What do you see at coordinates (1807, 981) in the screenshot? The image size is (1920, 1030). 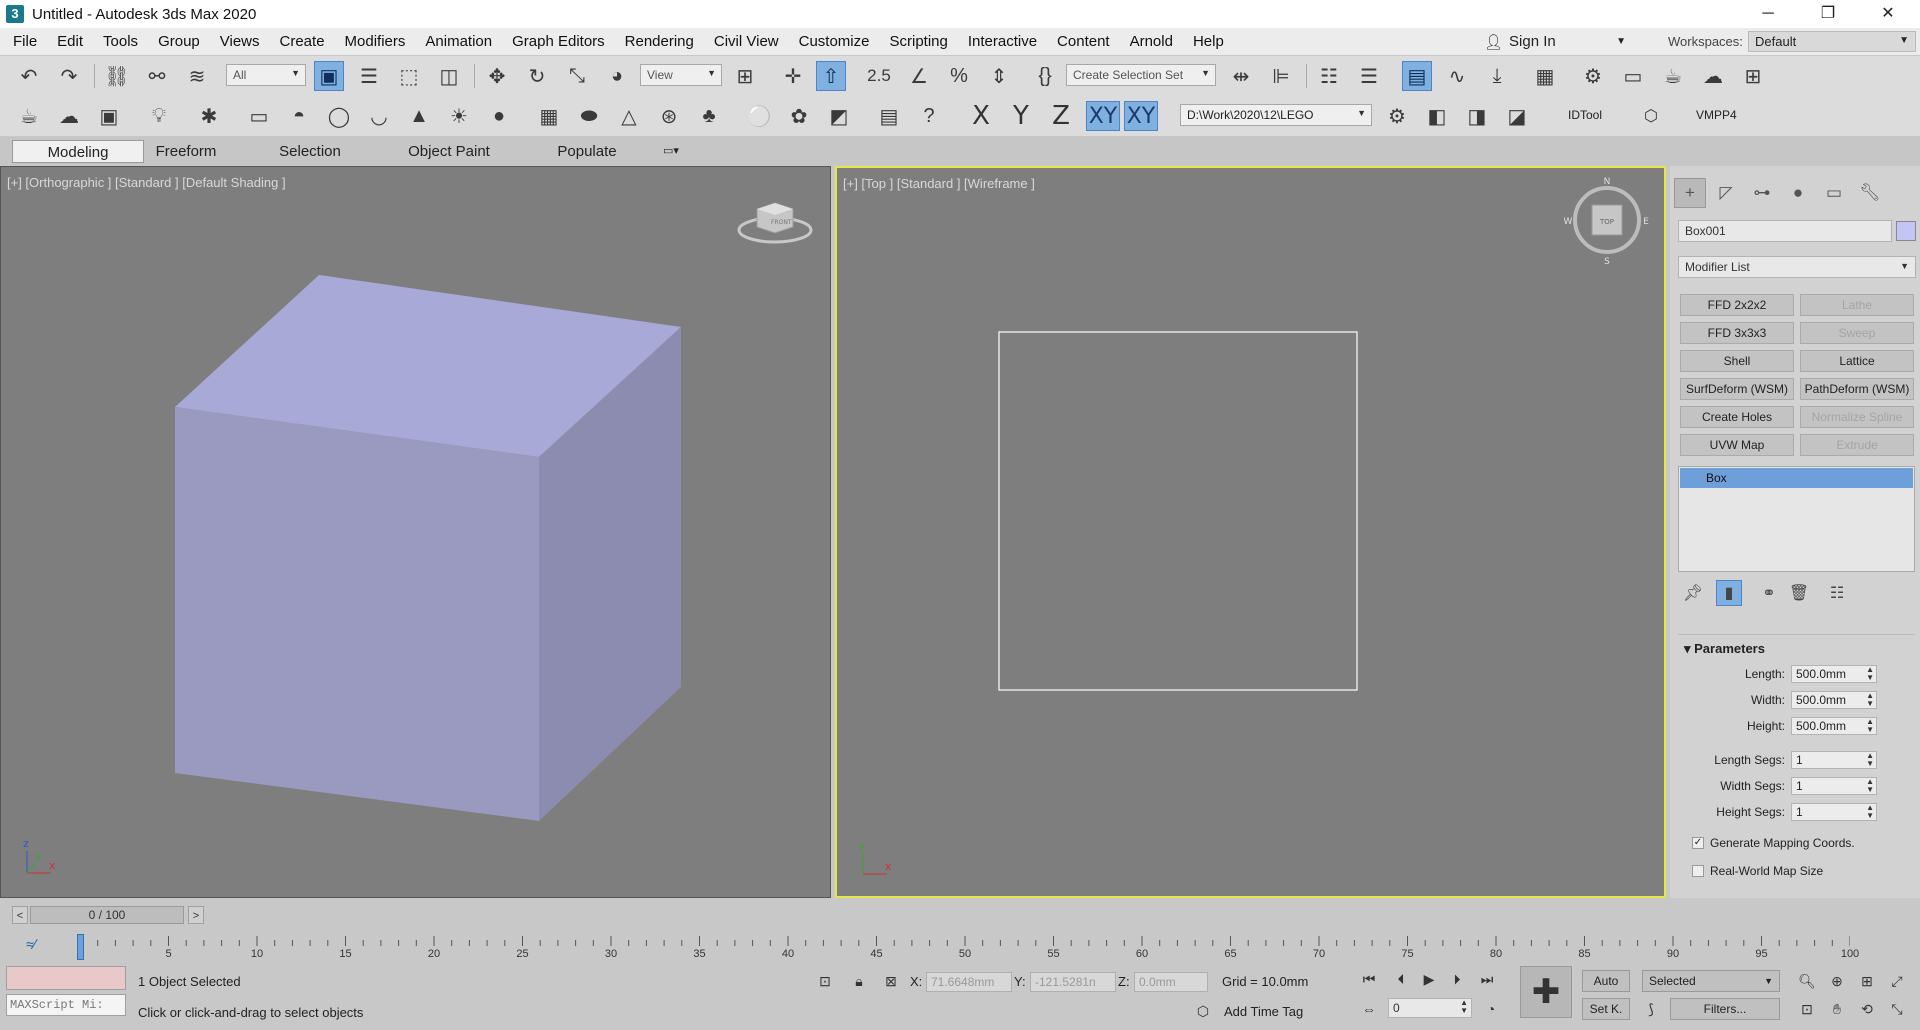 I see `zoom-icon: 🔍︎` at bounding box center [1807, 981].